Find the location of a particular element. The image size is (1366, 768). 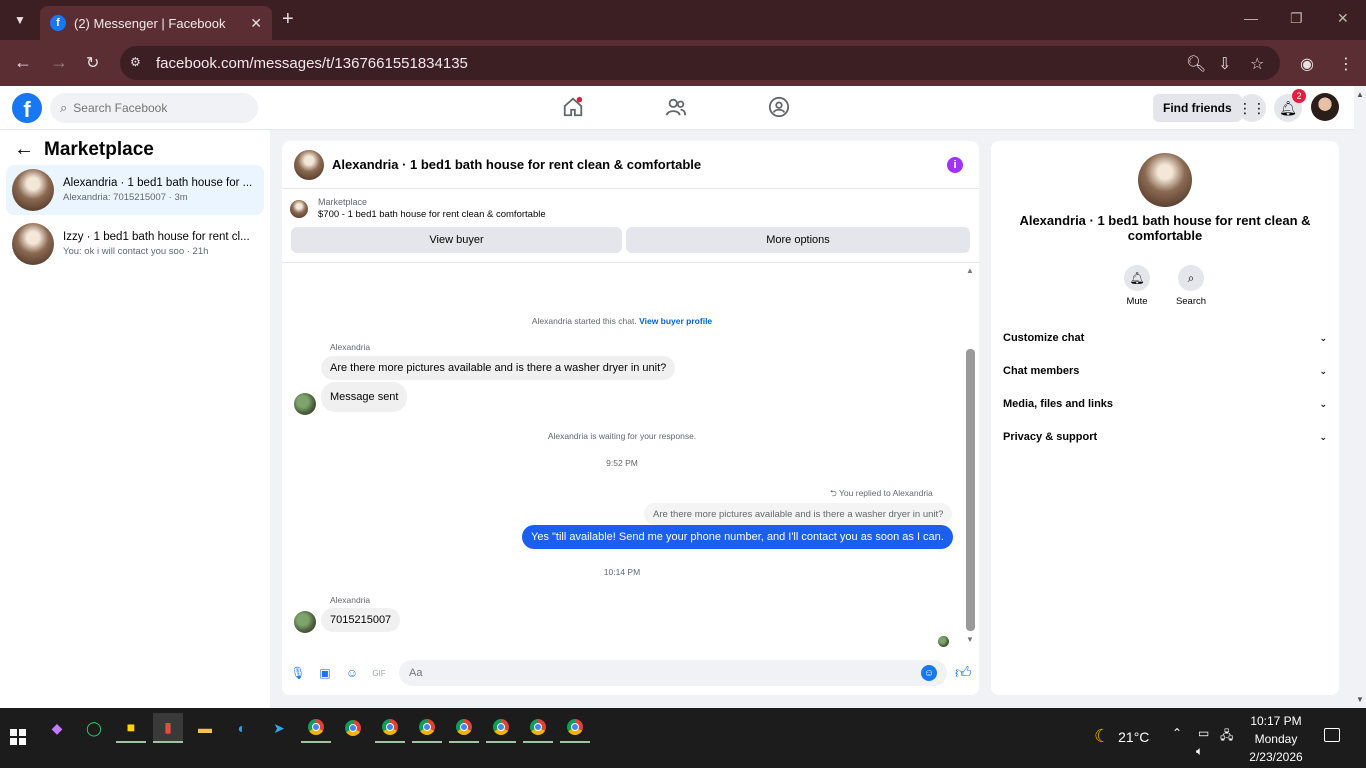

message-input is located at coordinates (659, 673).